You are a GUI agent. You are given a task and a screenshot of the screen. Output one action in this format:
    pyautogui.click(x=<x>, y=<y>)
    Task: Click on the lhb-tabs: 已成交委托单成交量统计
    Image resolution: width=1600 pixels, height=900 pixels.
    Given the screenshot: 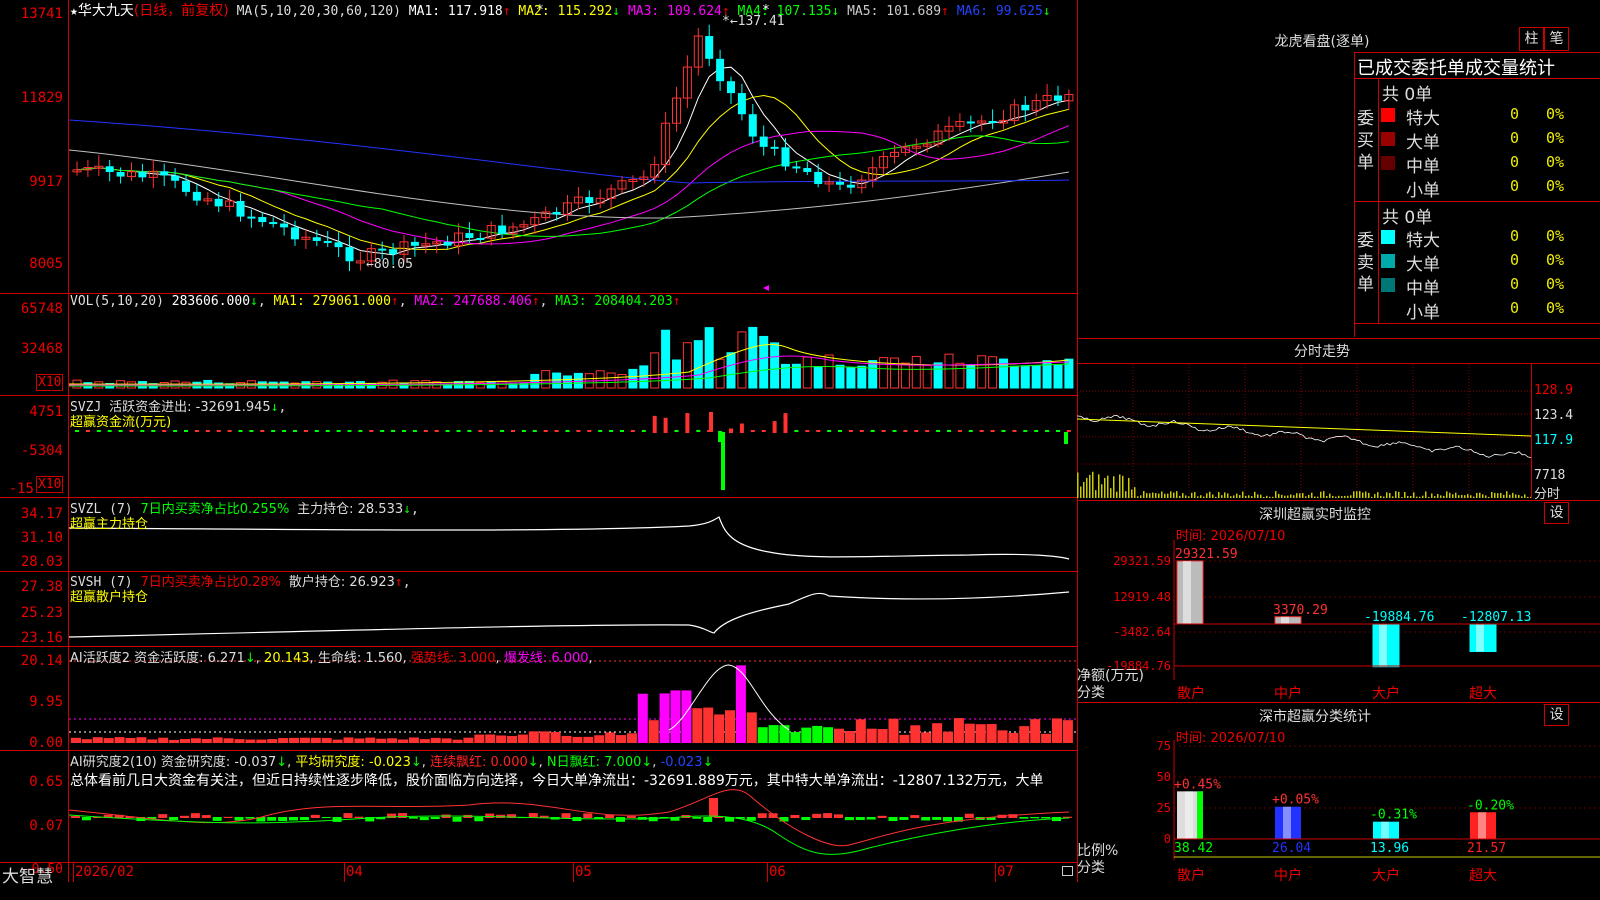 What is the action you would take?
    pyautogui.click(x=1456, y=67)
    